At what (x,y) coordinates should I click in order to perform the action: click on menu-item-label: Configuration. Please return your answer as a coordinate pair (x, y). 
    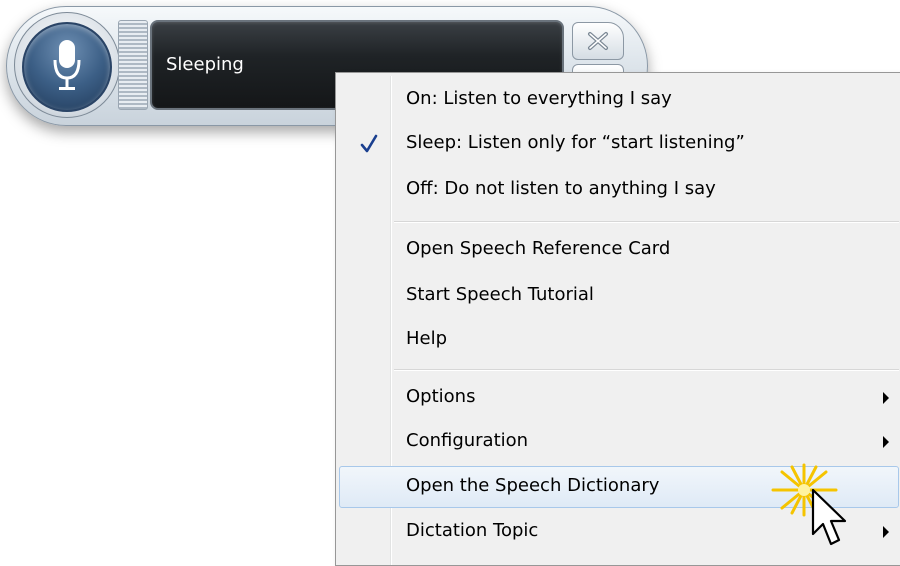
    Looking at the image, I should click on (467, 440).